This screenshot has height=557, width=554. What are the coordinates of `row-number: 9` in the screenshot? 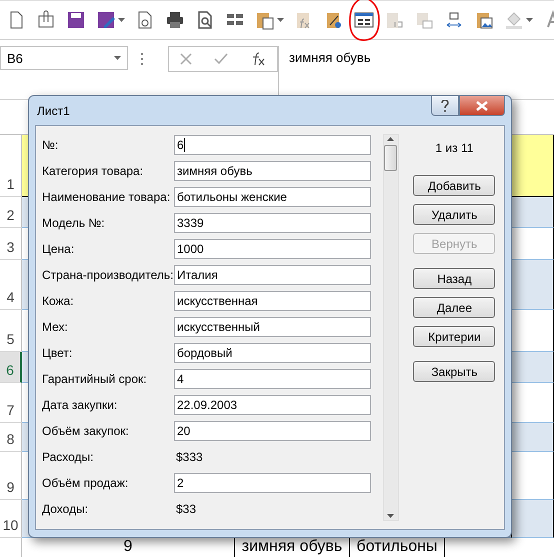 It's located at (11, 476).